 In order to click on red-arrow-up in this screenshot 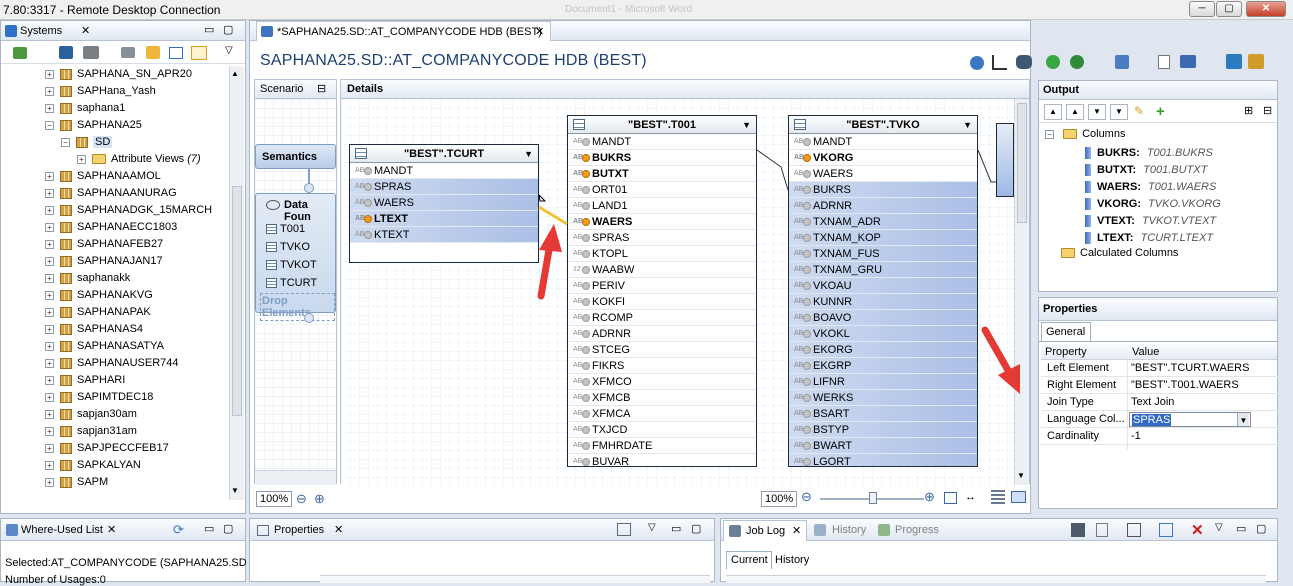, I will do `click(549, 262)`.